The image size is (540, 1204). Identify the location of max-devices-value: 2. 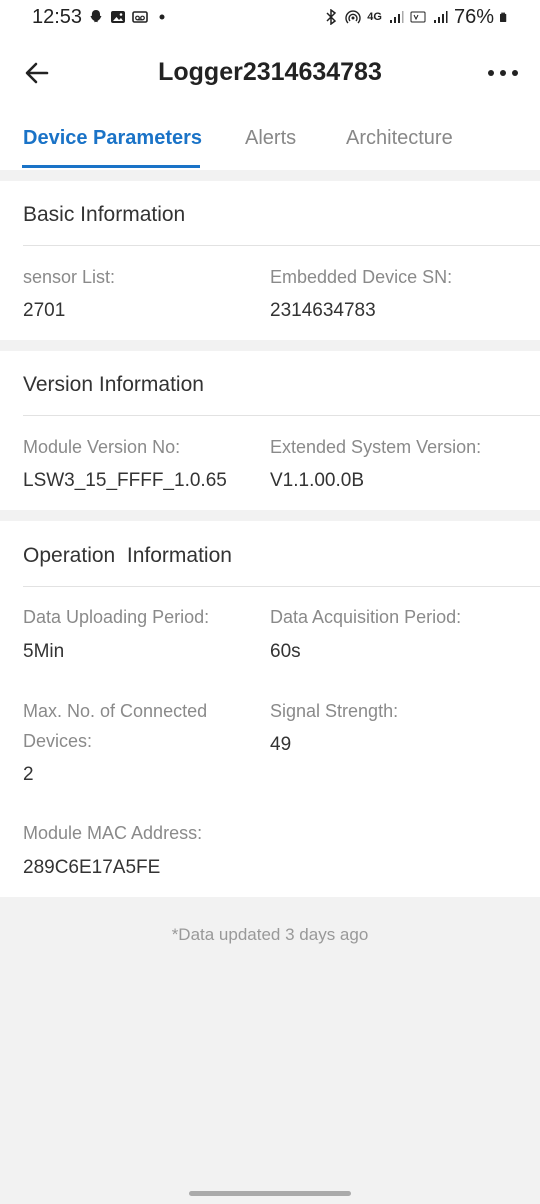
(28, 774).